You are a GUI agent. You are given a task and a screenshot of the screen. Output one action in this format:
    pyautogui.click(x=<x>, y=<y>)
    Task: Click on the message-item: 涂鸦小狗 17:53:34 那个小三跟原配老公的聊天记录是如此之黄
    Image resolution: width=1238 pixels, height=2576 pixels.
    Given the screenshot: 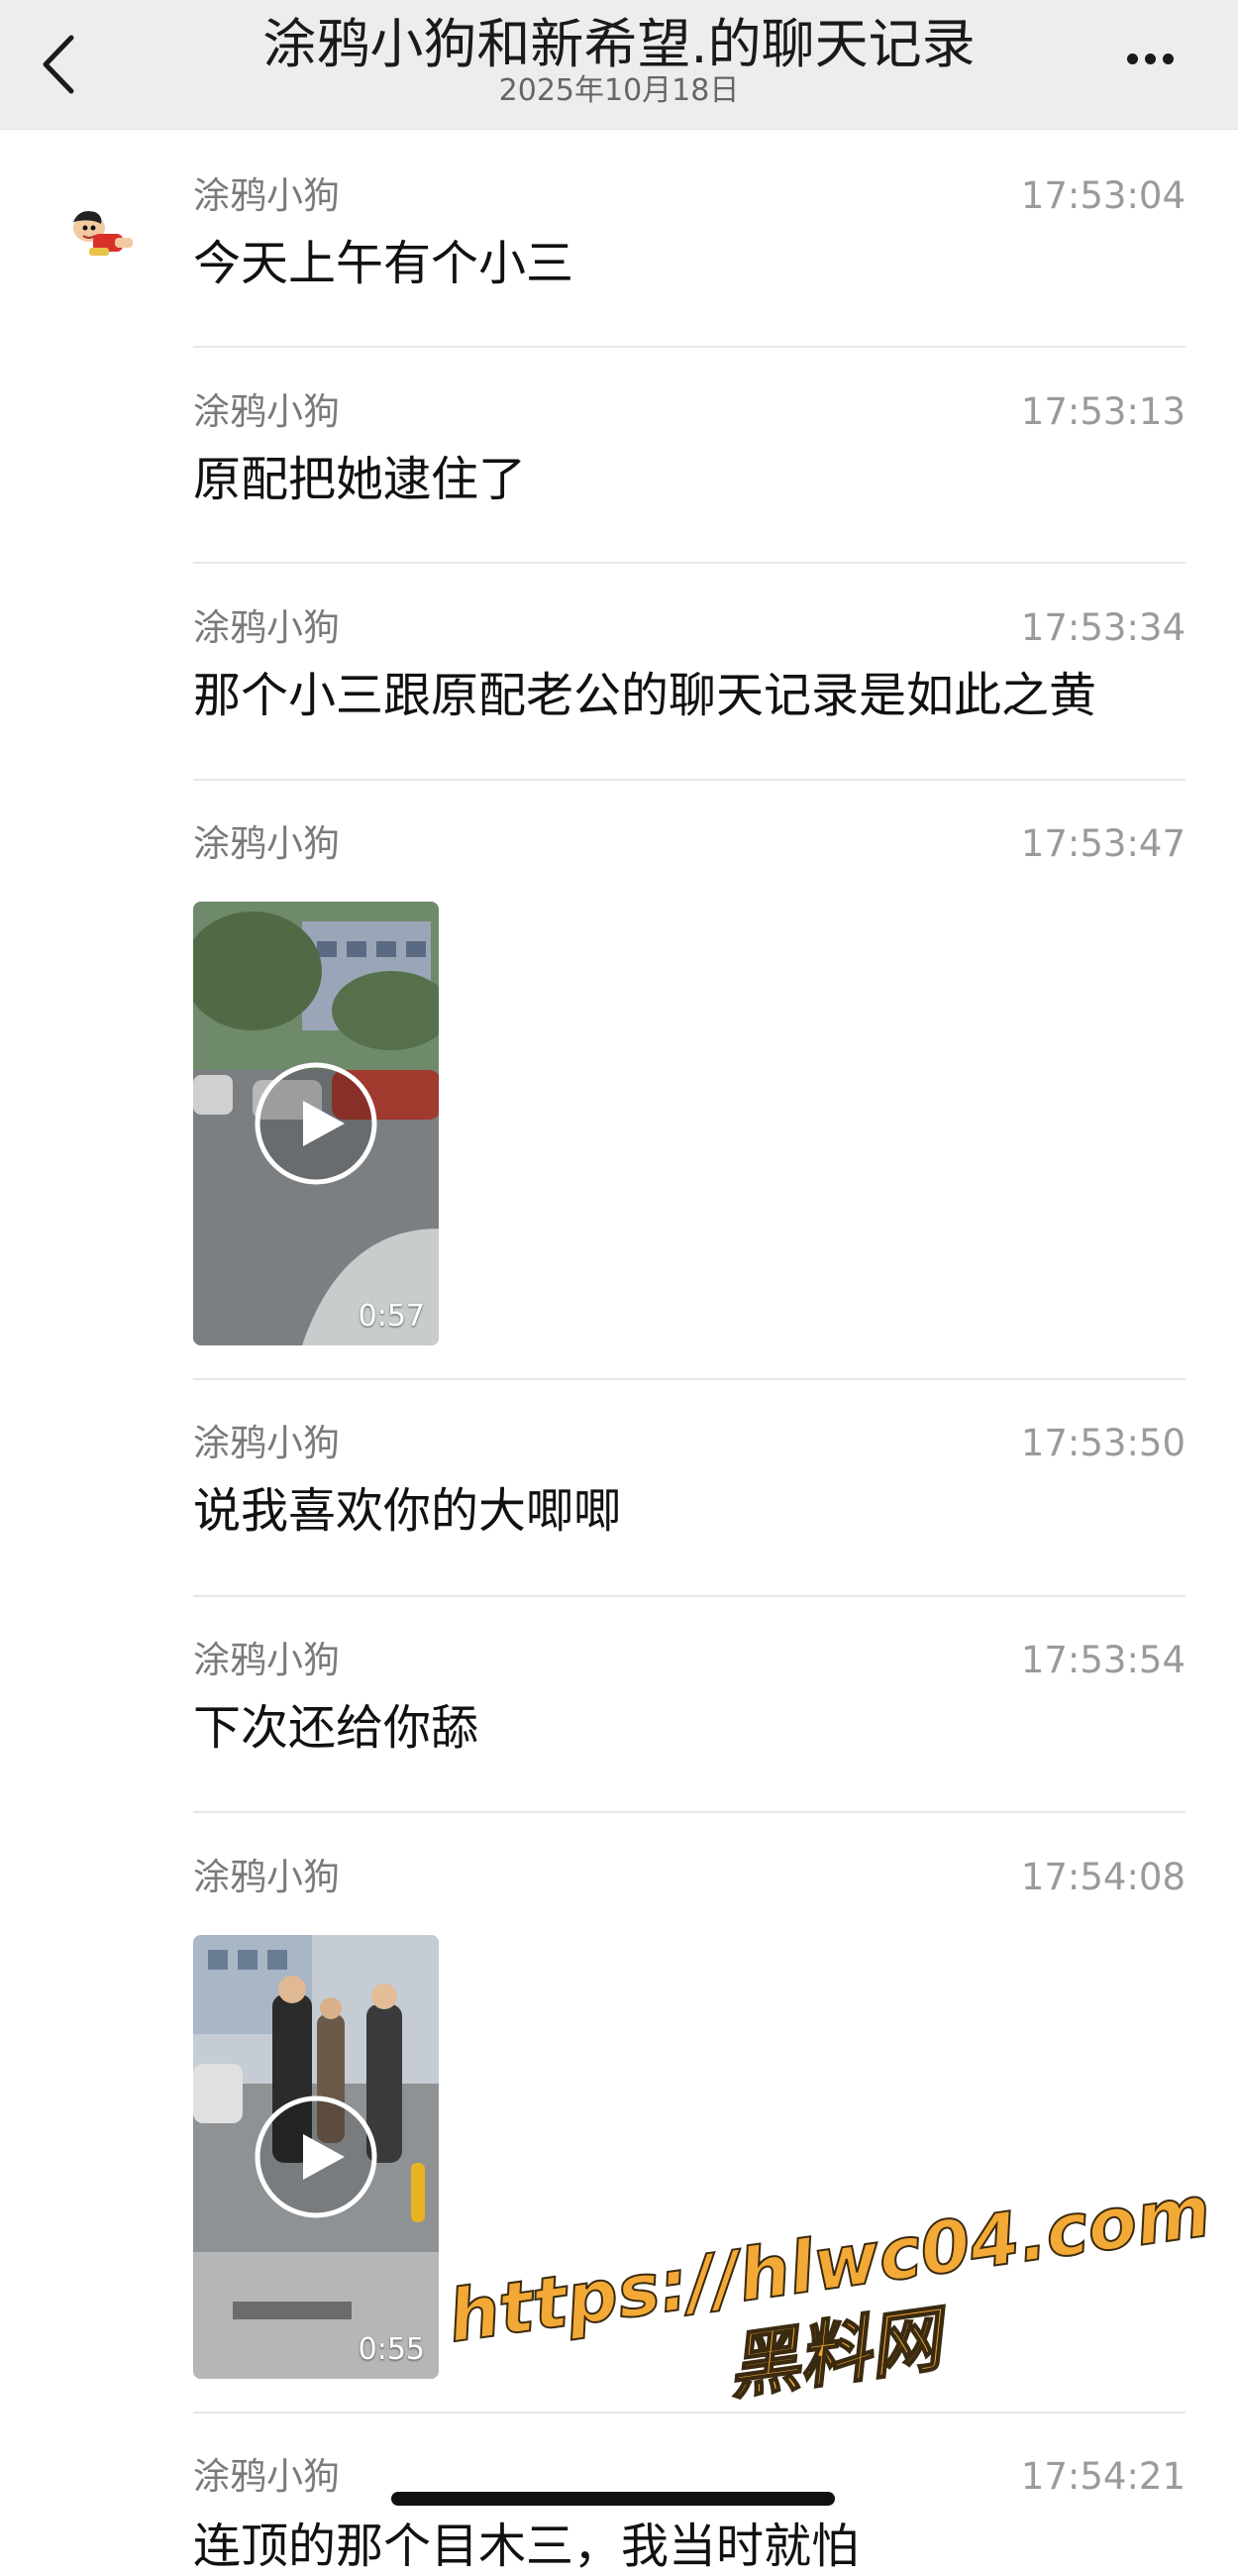 What is the action you would take?
    pyautogui.click(x=689, y=681)
    